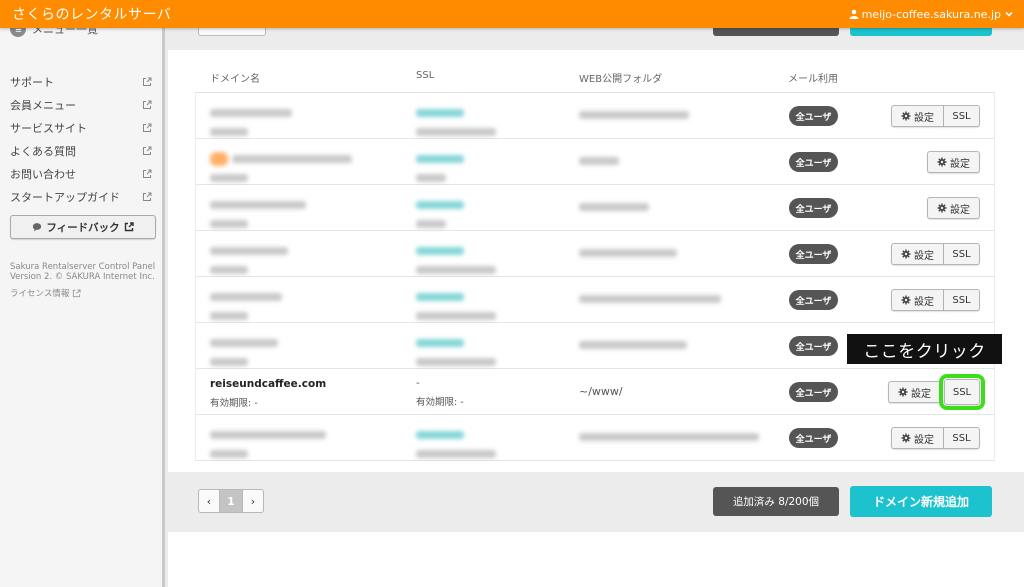 Image resolution: width=1024 pixels, height=587 pixels. I want to click on column-domain: ドメイン名, so click(235, 79).